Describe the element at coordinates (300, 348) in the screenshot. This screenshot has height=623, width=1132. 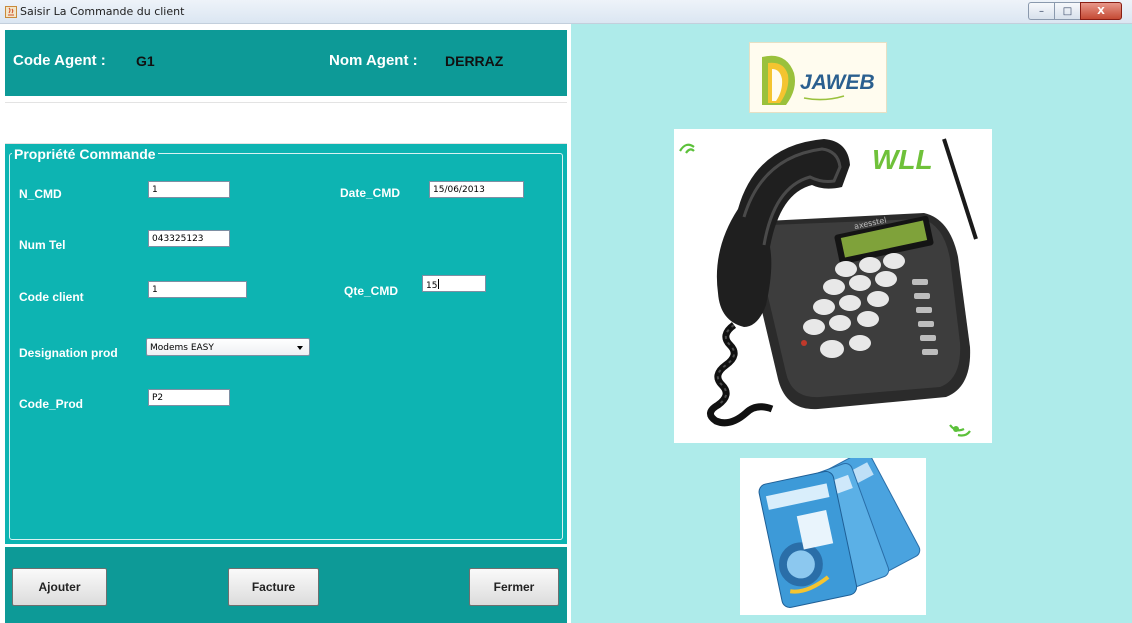
I see `chevron-down-icon` at that location.